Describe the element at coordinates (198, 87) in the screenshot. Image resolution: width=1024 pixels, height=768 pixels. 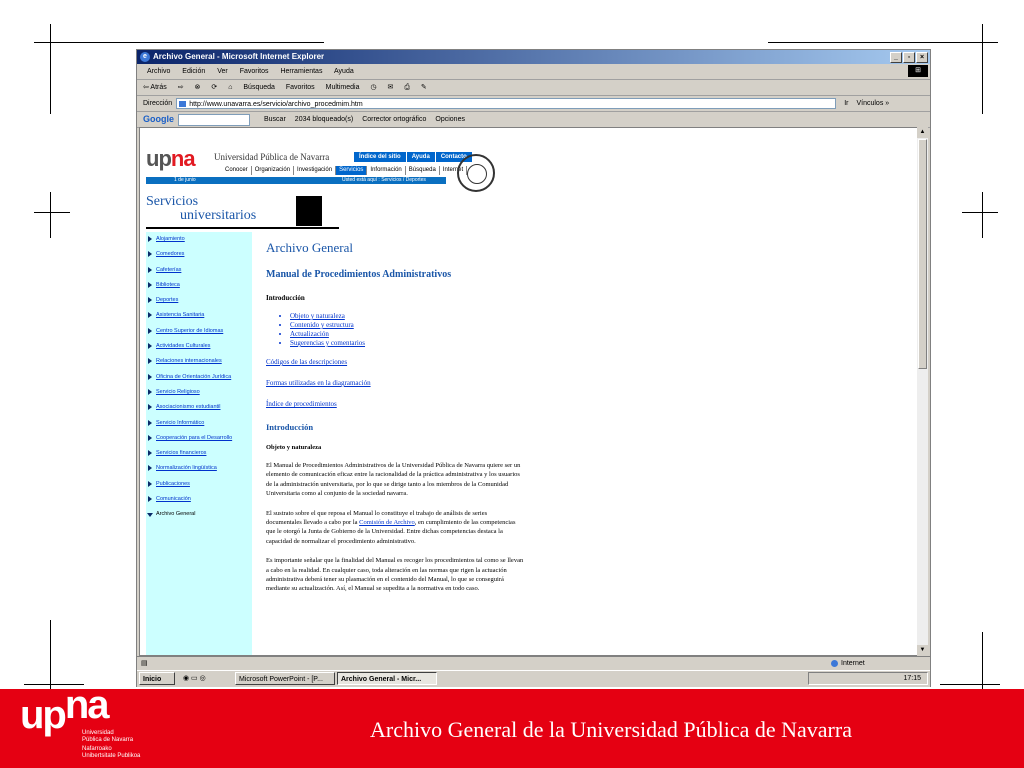
I see `stop-icon: ⊗` at that location.